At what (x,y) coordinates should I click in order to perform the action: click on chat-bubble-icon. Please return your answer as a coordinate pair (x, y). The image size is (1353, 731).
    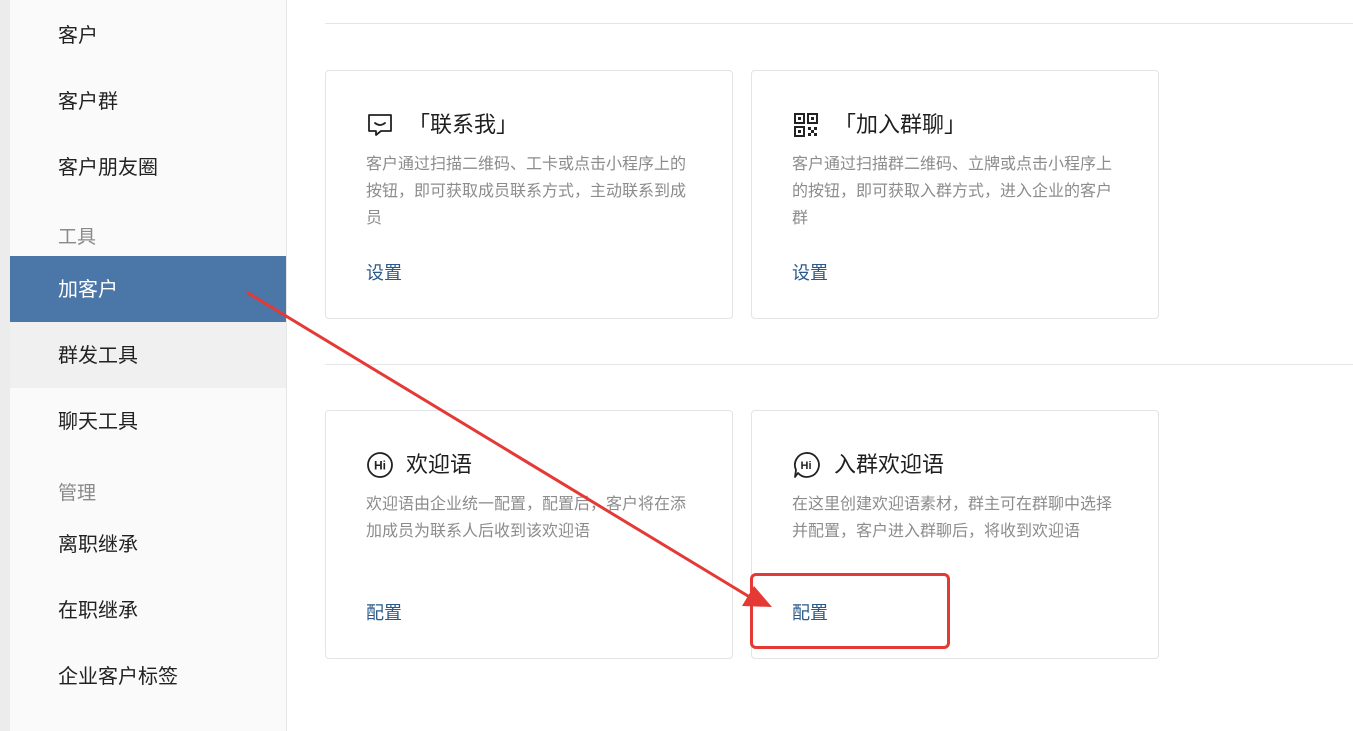
    Looking at the image, I should click on (380, 125).